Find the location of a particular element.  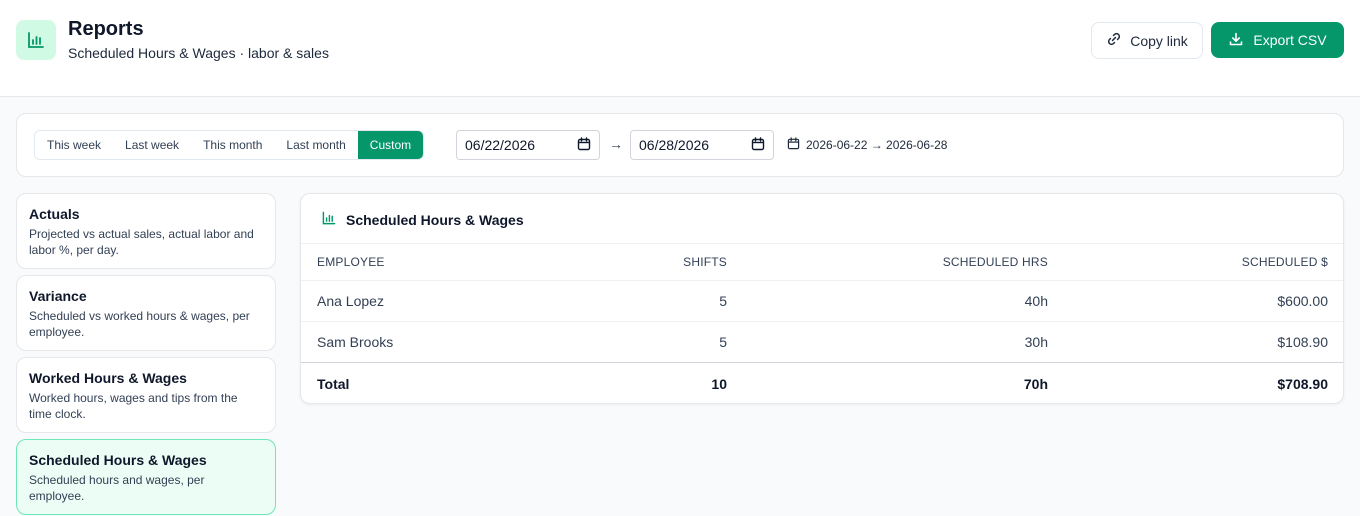

cell-scheduled-hrs: 30h is located at coordinates (1036, 342).